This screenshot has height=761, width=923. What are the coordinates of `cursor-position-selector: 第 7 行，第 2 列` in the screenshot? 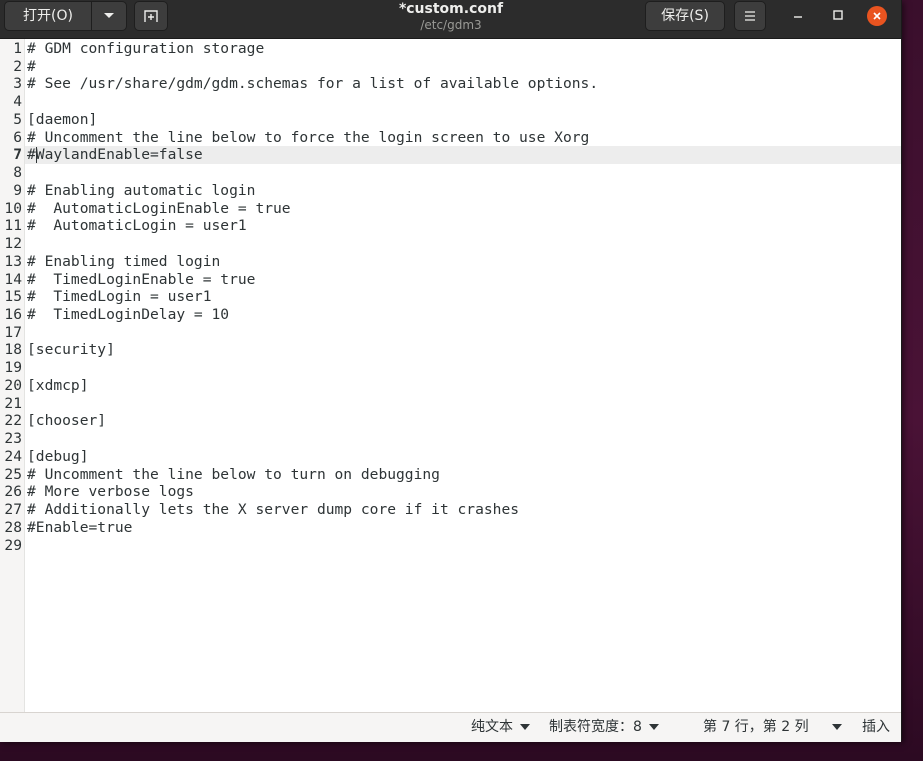 It's located at (772, 727).